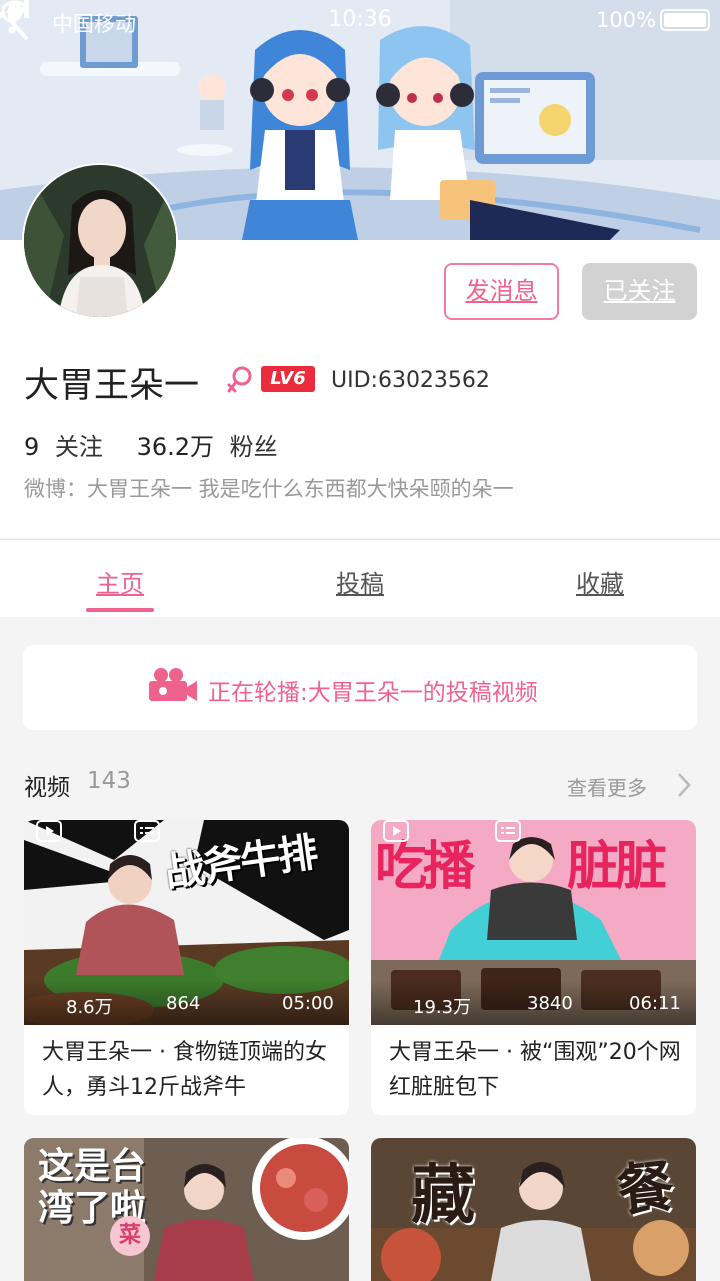  I want to click on video-title: 大胃王朵一 · 被“围观”20个网红脏脏包下, so click(535, 1070).